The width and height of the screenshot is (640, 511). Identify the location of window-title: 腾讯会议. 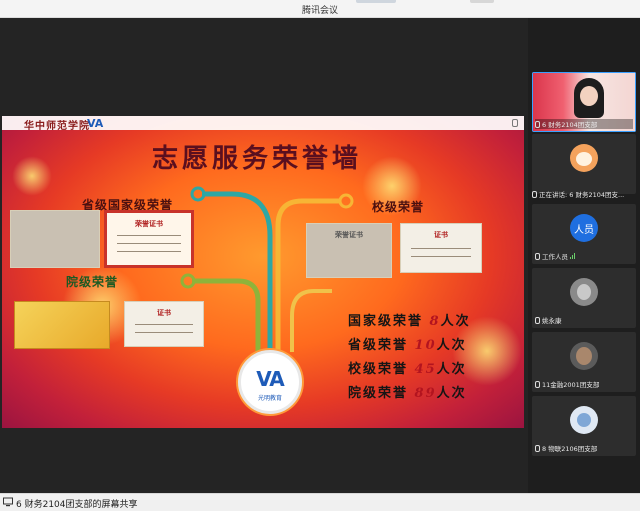
(319, 11).